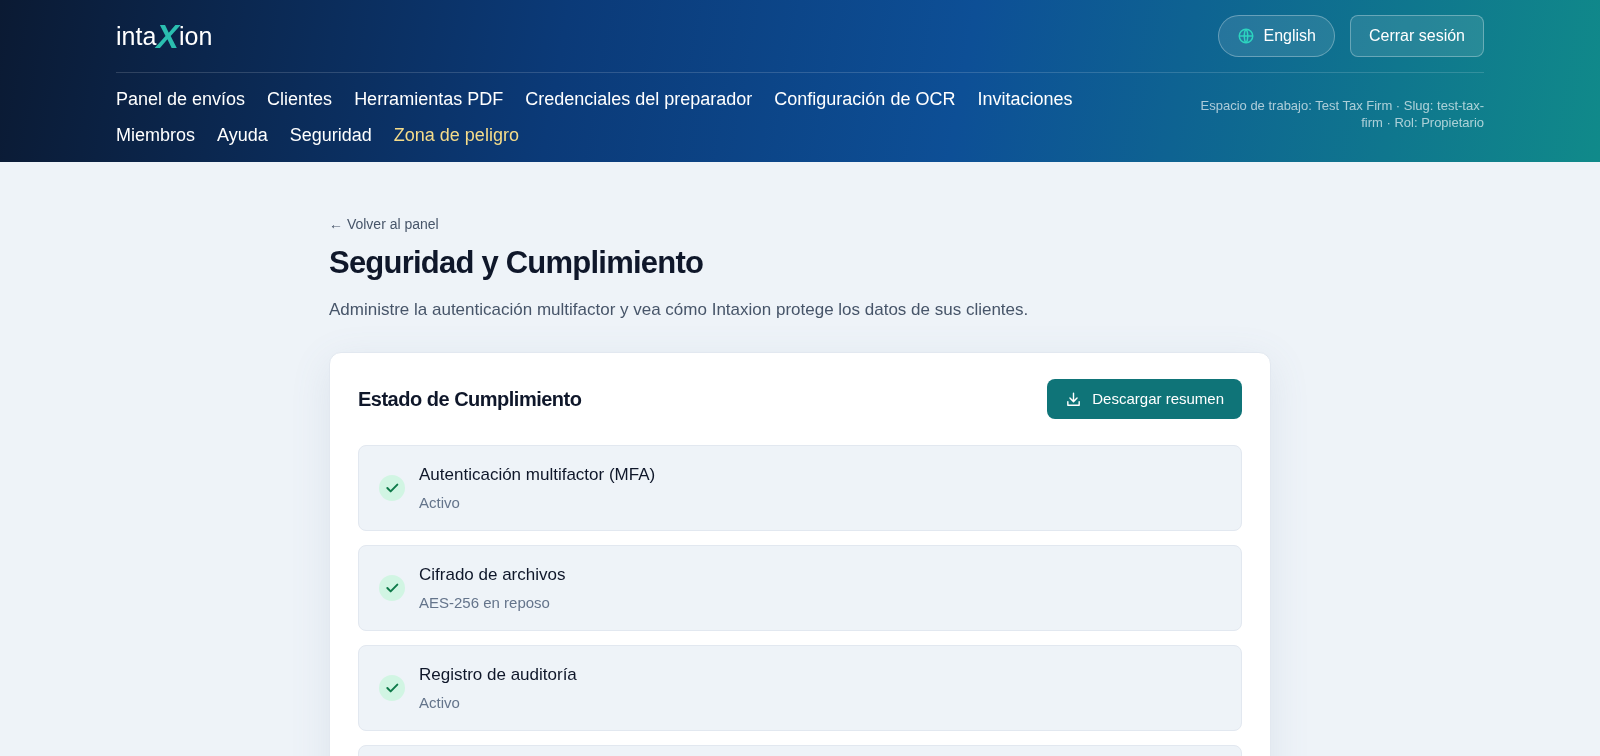  What do you see at coordinates (517, 263) in the screenshot?
I see `page-title: Seguridad y Cumplimiento` at bounding box center [517, 263].